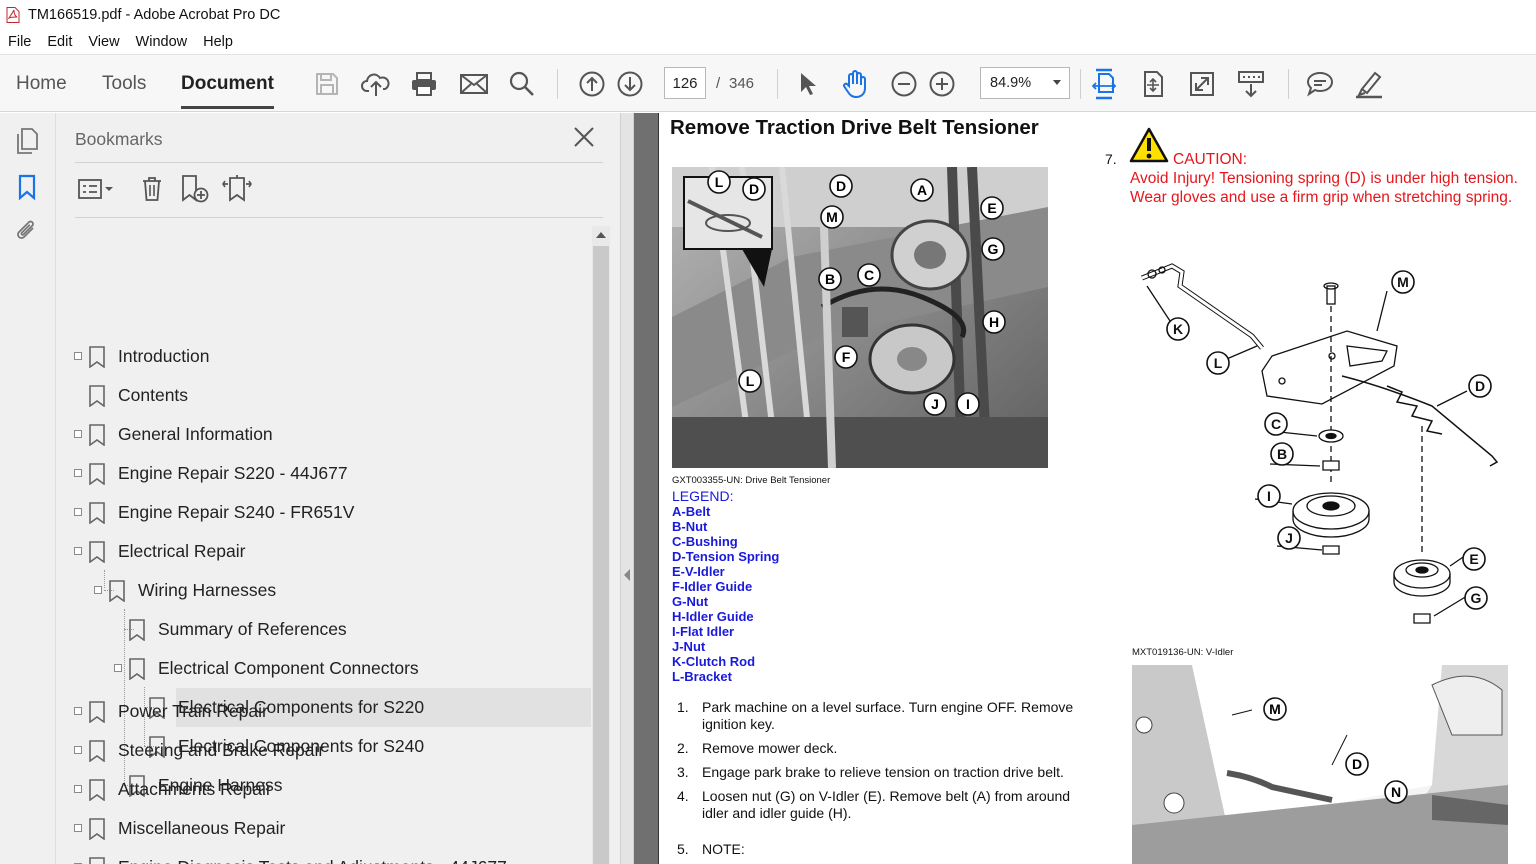  I want to click on panel-splitter, so click(627, 488).